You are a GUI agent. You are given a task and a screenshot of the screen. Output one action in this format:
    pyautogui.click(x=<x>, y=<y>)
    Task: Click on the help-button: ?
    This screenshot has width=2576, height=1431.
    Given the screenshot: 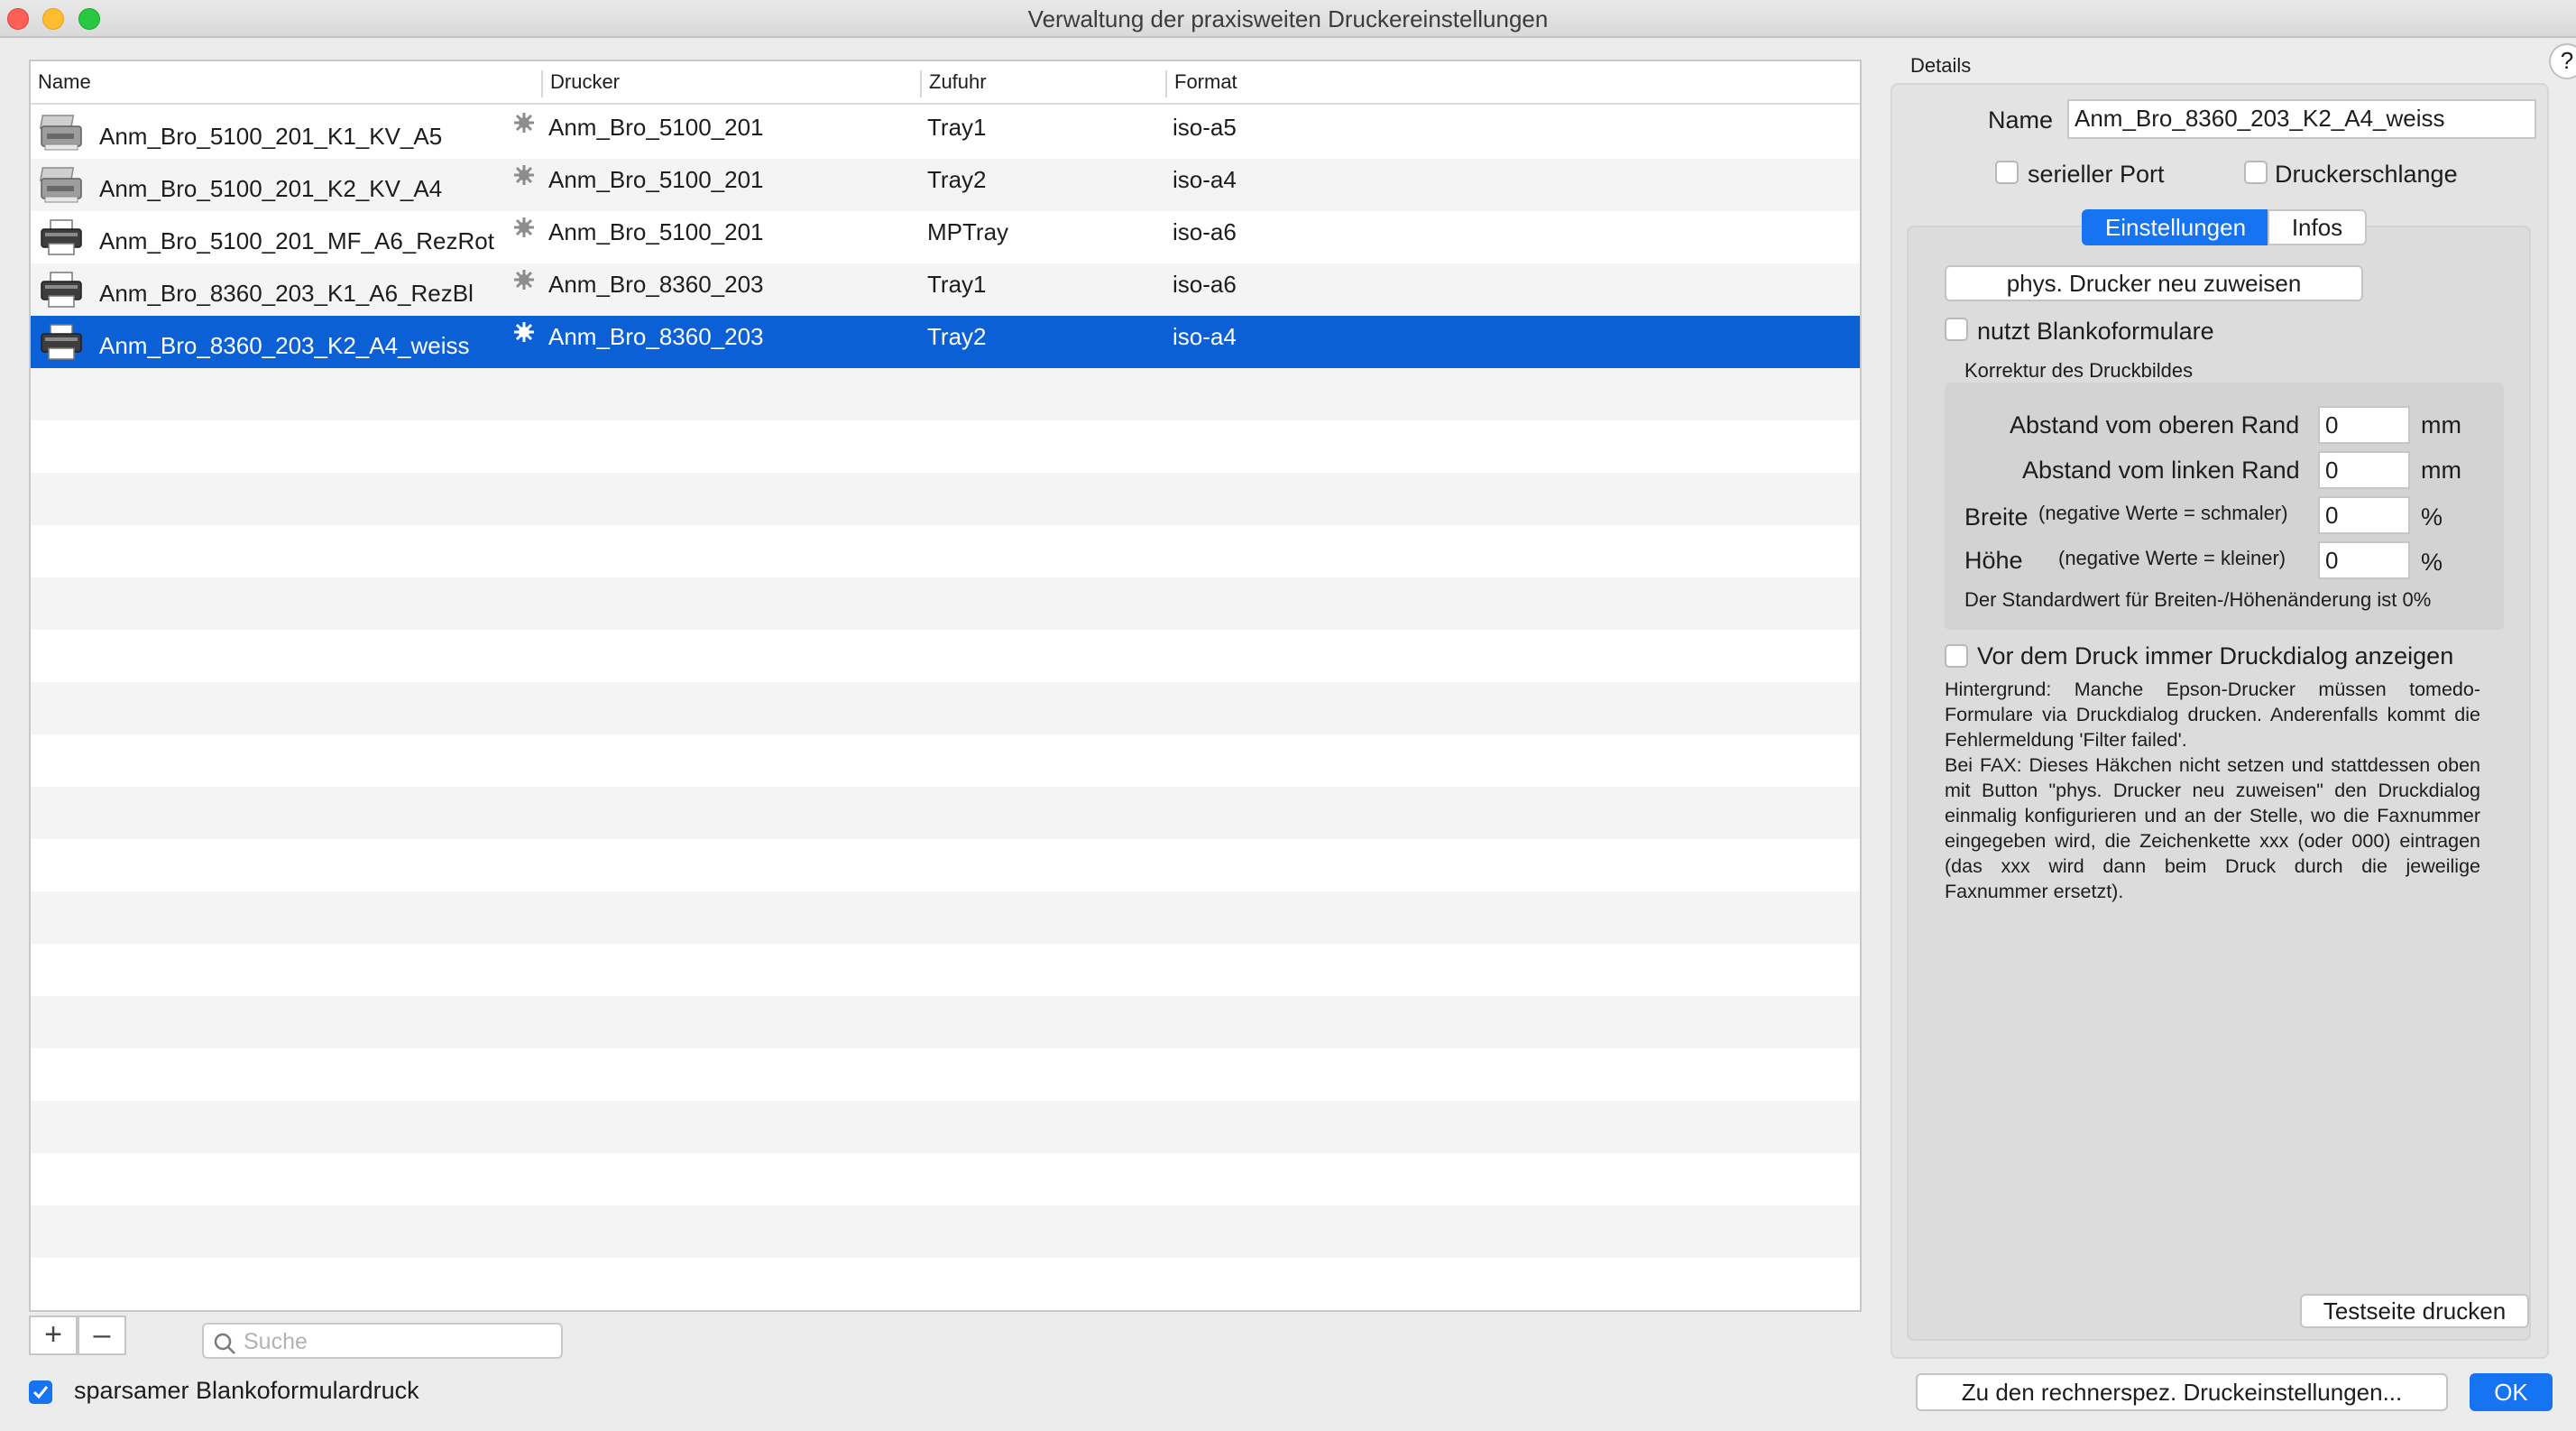 What is the action you would take?
    pyautogui.click(x=2563, y=61)
    